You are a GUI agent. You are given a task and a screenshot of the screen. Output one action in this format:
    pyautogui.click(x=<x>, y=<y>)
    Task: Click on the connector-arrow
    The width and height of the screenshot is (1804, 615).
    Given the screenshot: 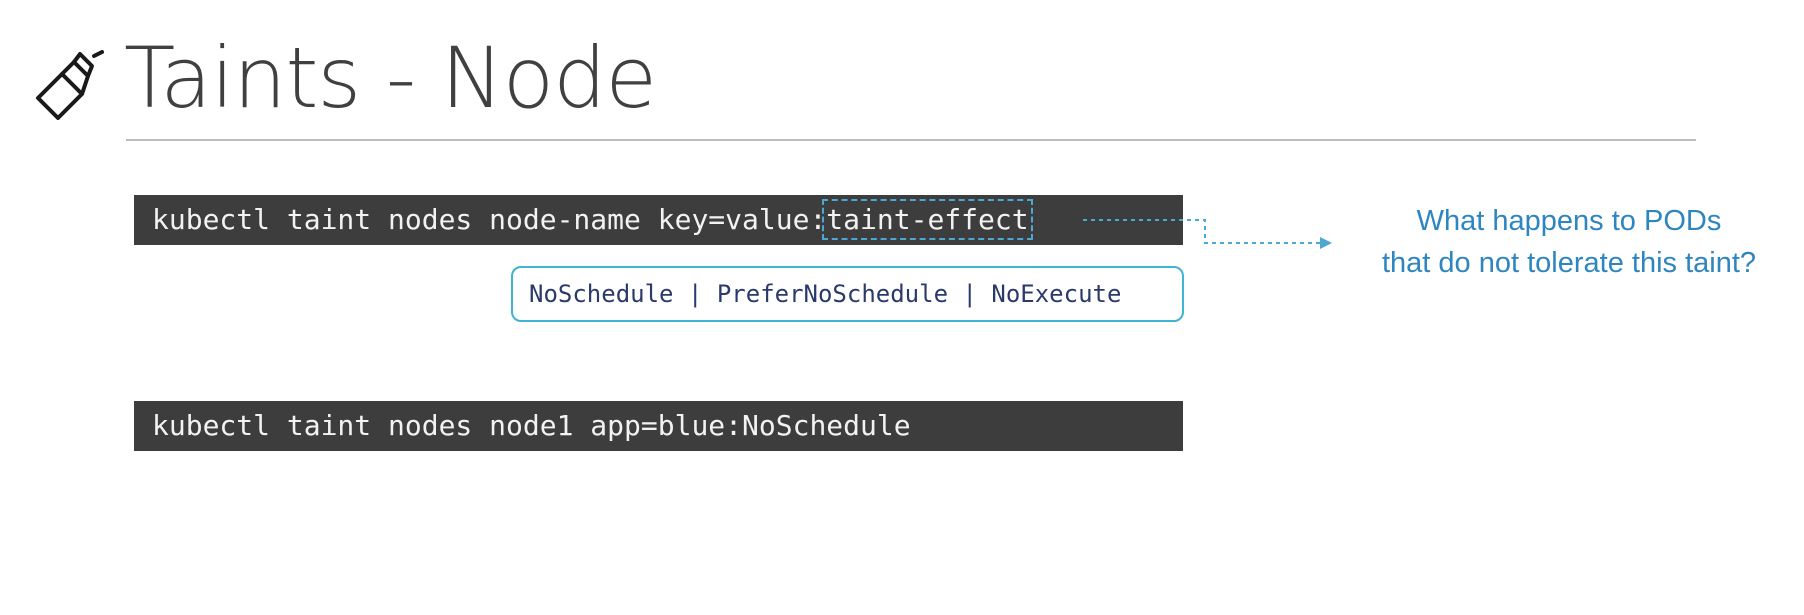 What is the action you would take?
    pyautogui.click(x=1207, y=234)
    